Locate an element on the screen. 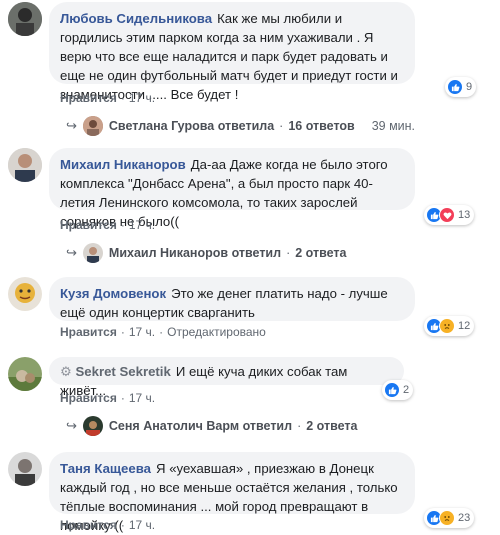 The width and height of the screenshot is (500, 535). replies-link: ↪ Сеня Анатолич Варм ответил · 2 ответа is located at coordinates (212, 426).